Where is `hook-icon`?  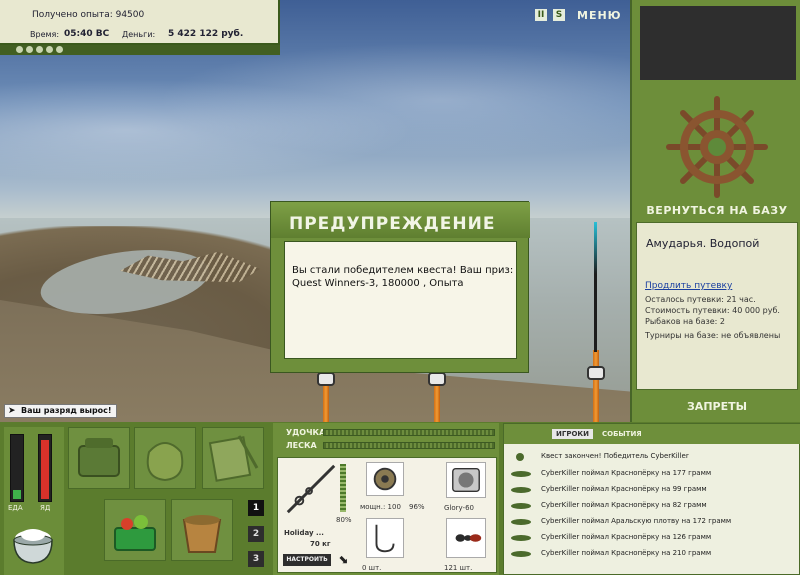 hook-icon is located at coordinates (385, 538).